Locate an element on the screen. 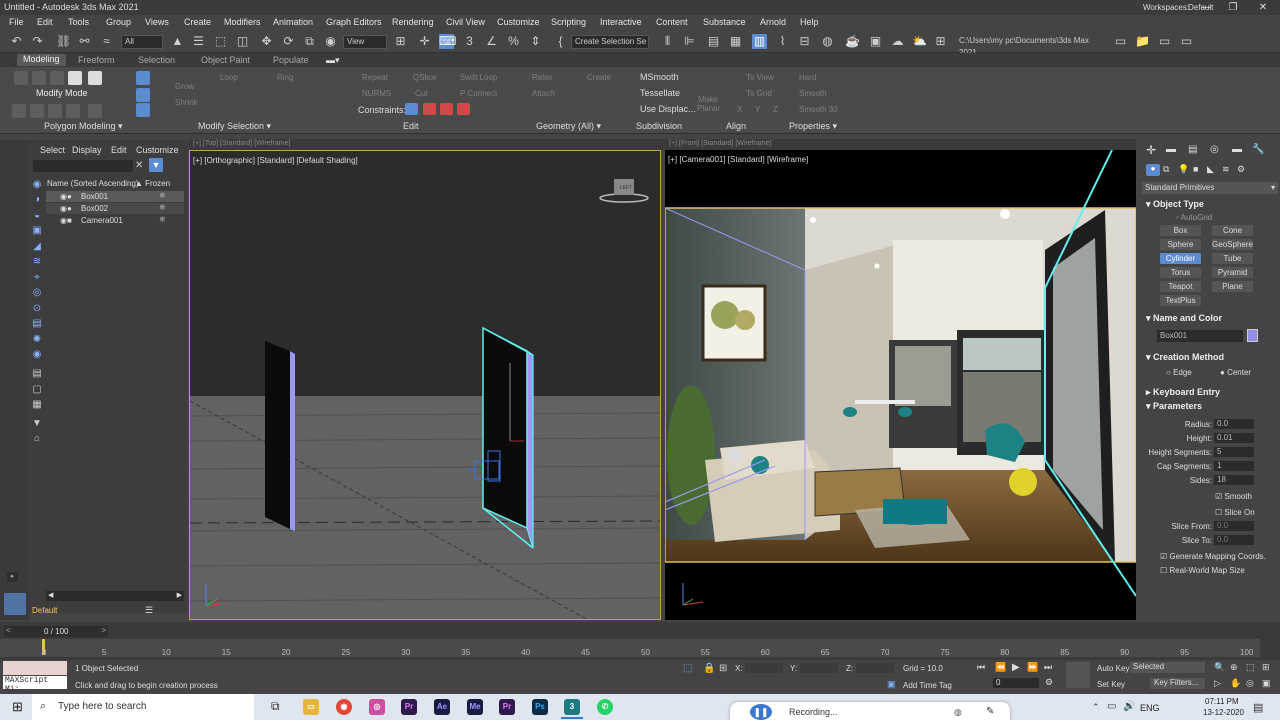 Image resolution: width=1280 pixels, height=720 pixels. constraint-normal-icon is located at coordinates (463, 109).